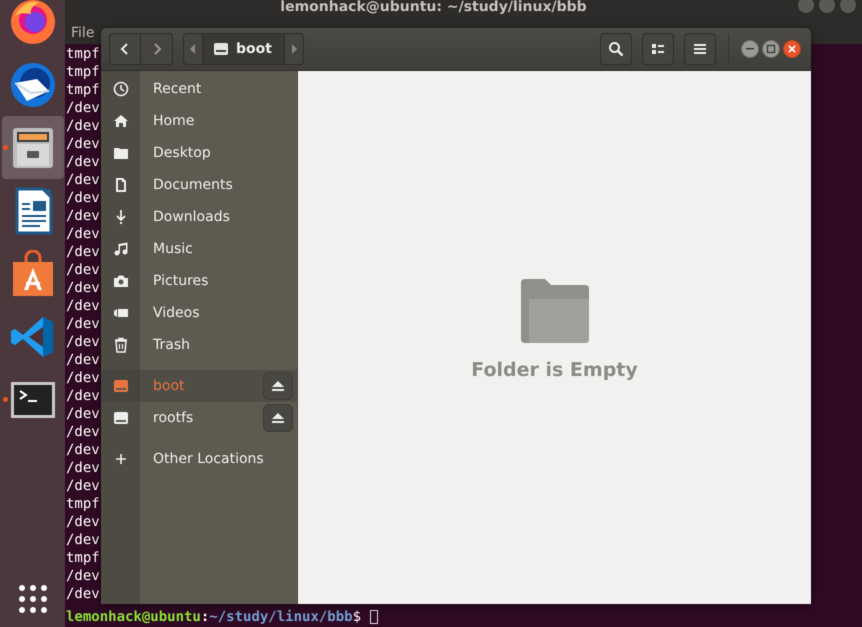  Describe the element at coordinates (199, 249) in the screenshot. I see `sidebar-item: Music` at that location.